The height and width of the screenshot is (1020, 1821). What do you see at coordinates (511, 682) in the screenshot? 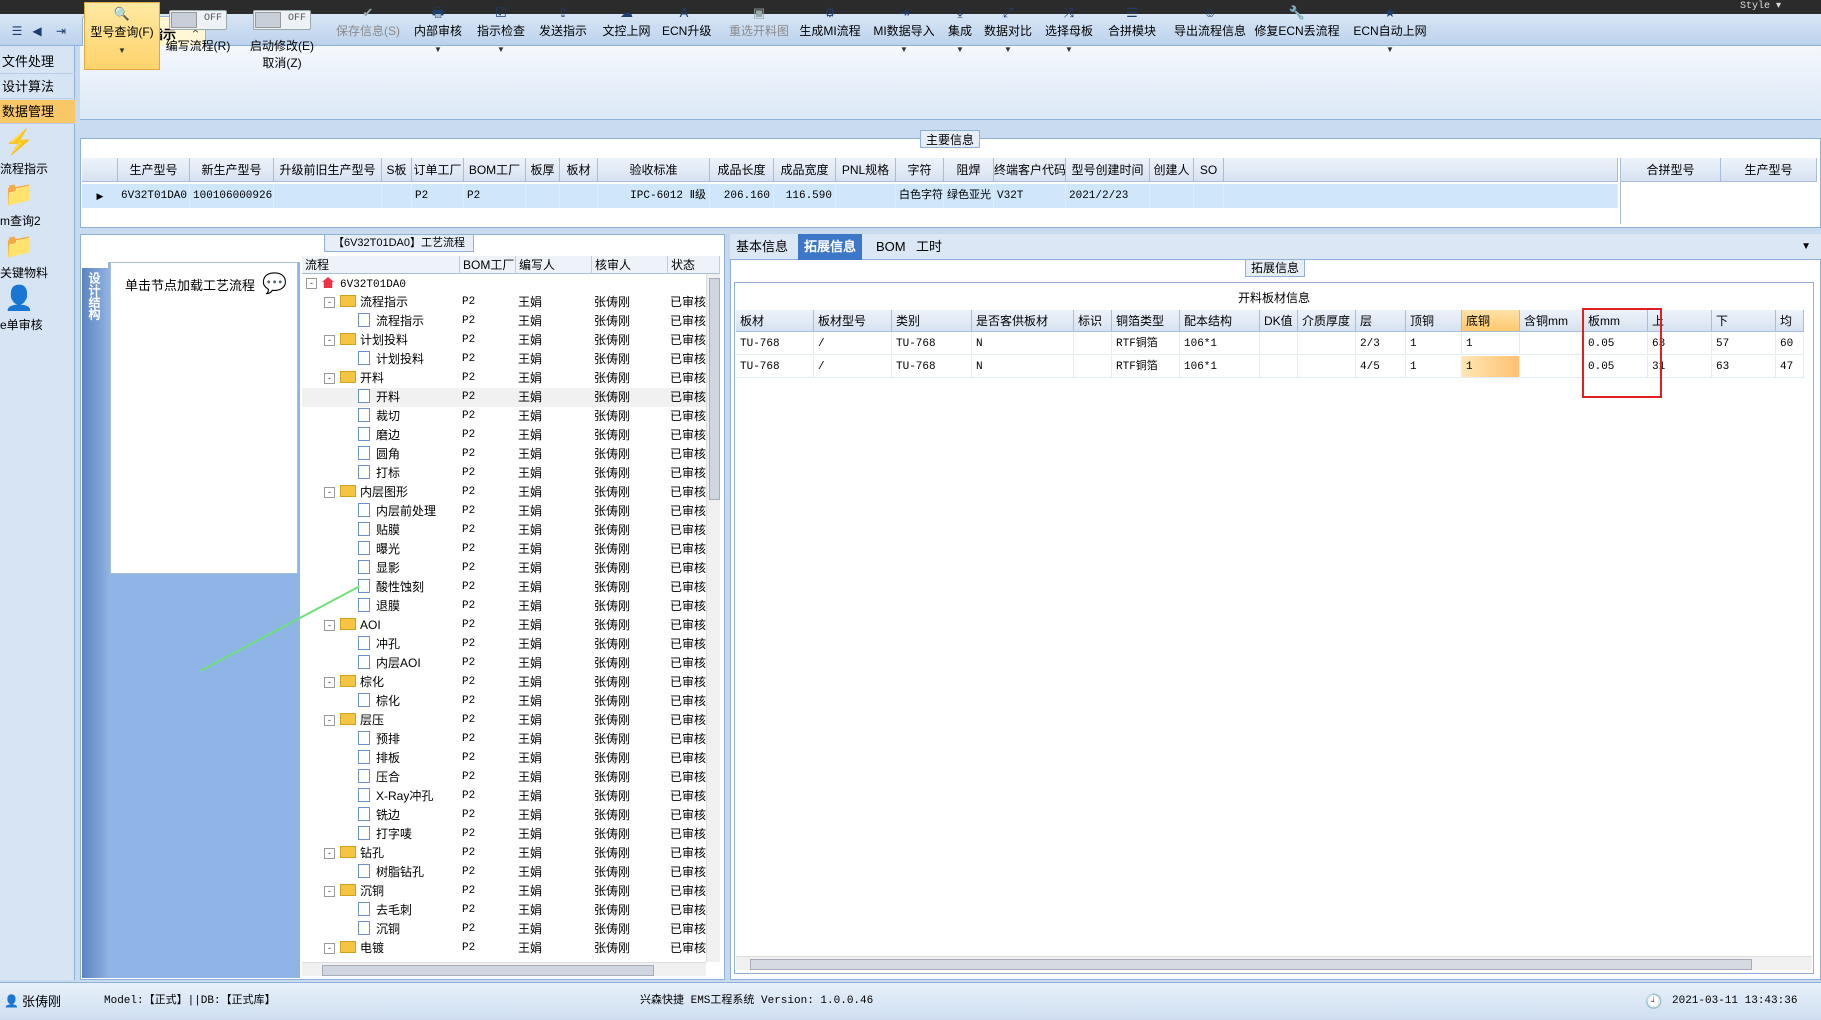
I see `tree-node-row: - 棕化 P2 王娟 张俦刚 已审核` at bounding box center [511, 682].